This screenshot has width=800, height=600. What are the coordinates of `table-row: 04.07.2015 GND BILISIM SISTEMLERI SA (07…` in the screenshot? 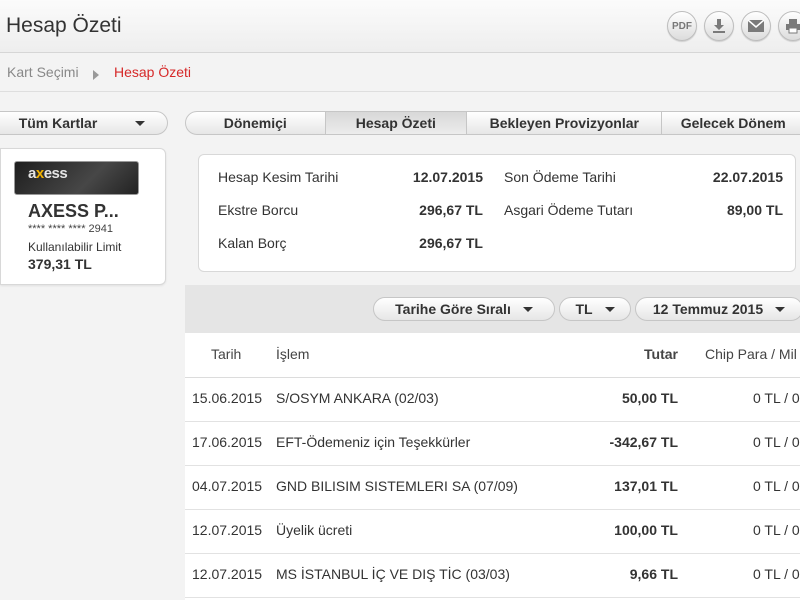 It's located at (492, 487).